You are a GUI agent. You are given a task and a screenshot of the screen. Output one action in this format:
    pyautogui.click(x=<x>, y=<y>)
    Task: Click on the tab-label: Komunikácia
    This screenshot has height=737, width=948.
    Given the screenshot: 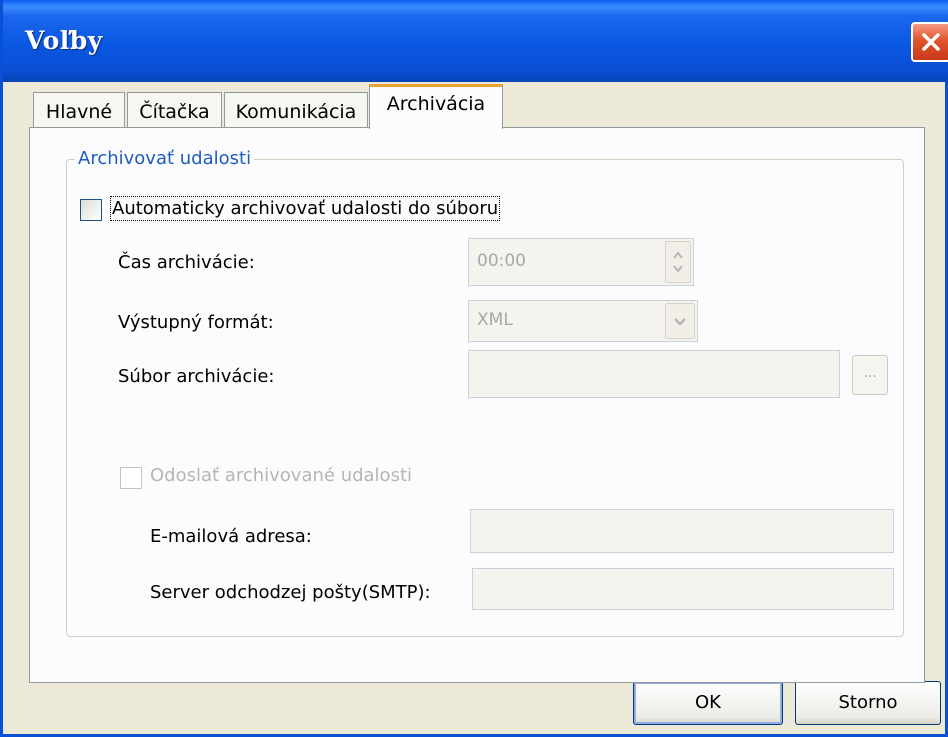 What is the action you would take?
    pyautogui.click(x=296, y=112)
    